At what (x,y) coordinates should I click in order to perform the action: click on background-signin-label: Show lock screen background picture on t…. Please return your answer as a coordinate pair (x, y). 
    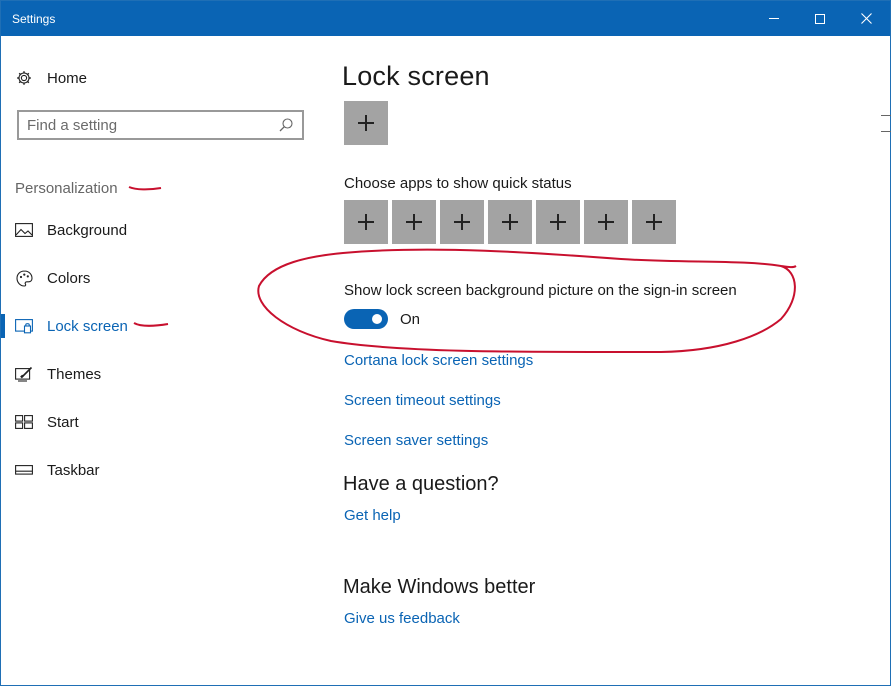
    Looking at the image, I should click on (540, 290).